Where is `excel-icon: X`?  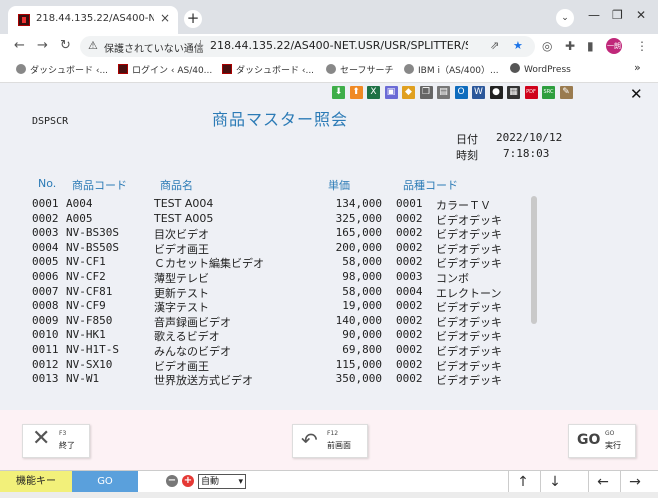
excel-icon: X is located at coordinates (373, 92).